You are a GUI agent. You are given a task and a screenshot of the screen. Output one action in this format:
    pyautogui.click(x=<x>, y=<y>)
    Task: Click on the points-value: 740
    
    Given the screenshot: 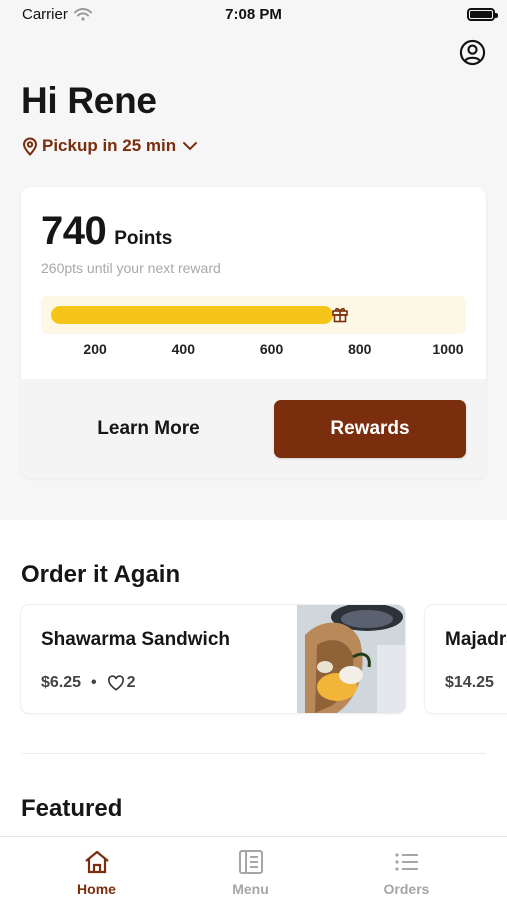 What is the action you would take?
    pyautogui.click(x=74, y=231)
    